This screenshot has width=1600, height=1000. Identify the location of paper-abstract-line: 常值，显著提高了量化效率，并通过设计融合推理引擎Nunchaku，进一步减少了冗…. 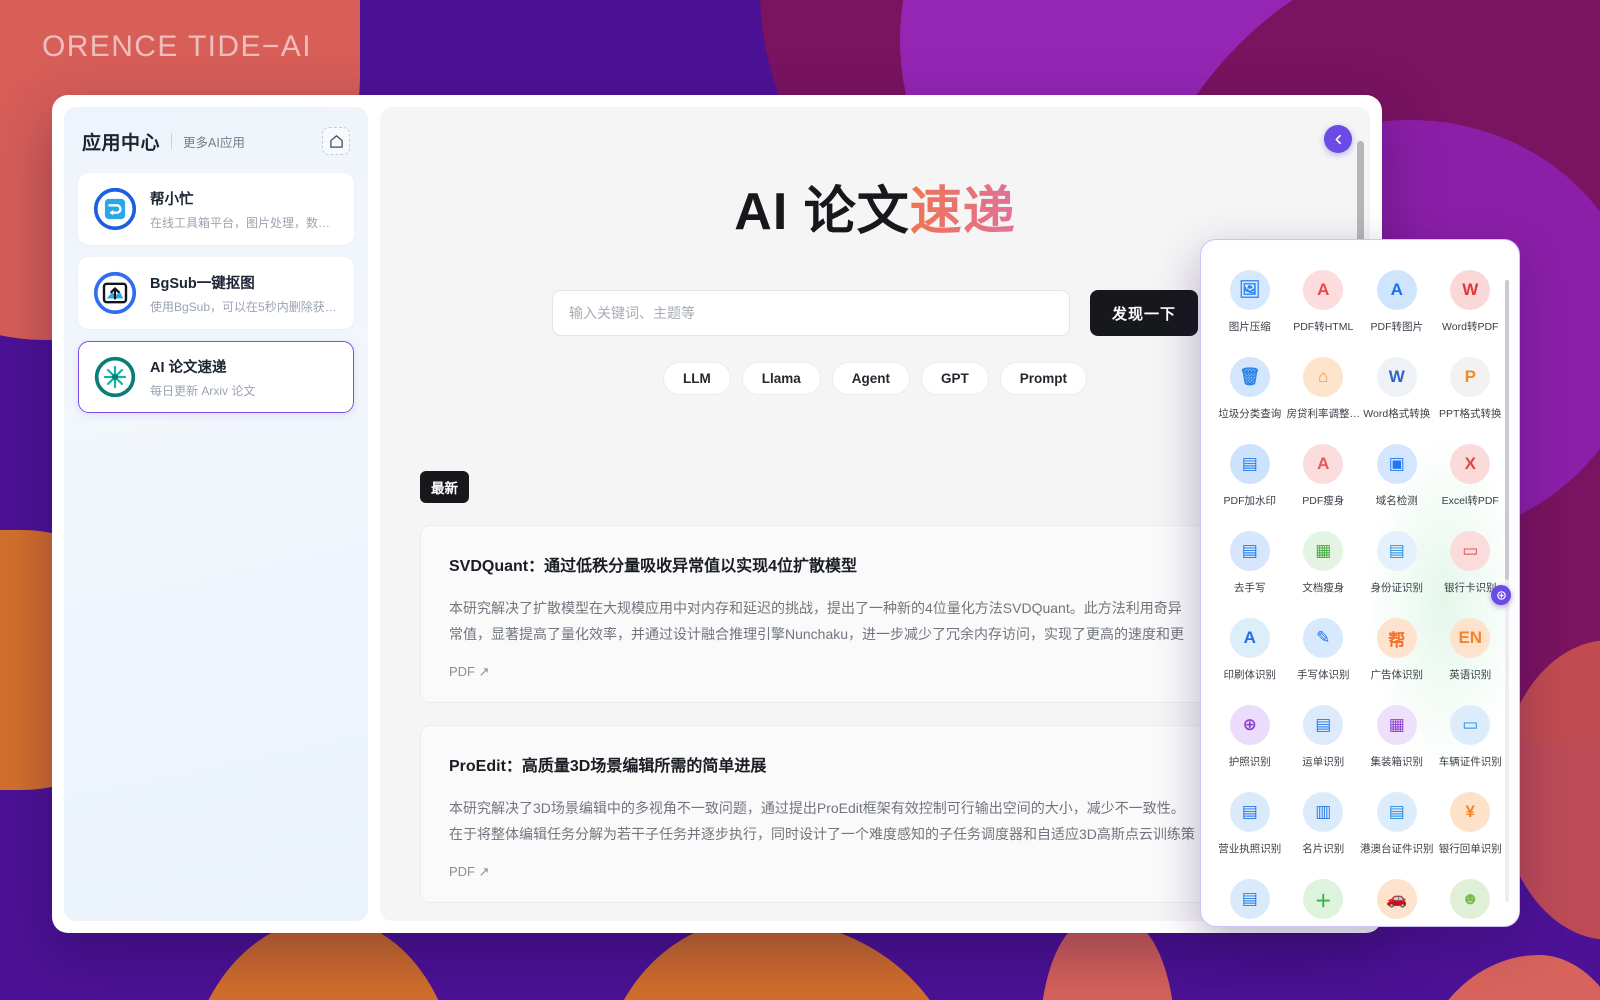
(817, 633).